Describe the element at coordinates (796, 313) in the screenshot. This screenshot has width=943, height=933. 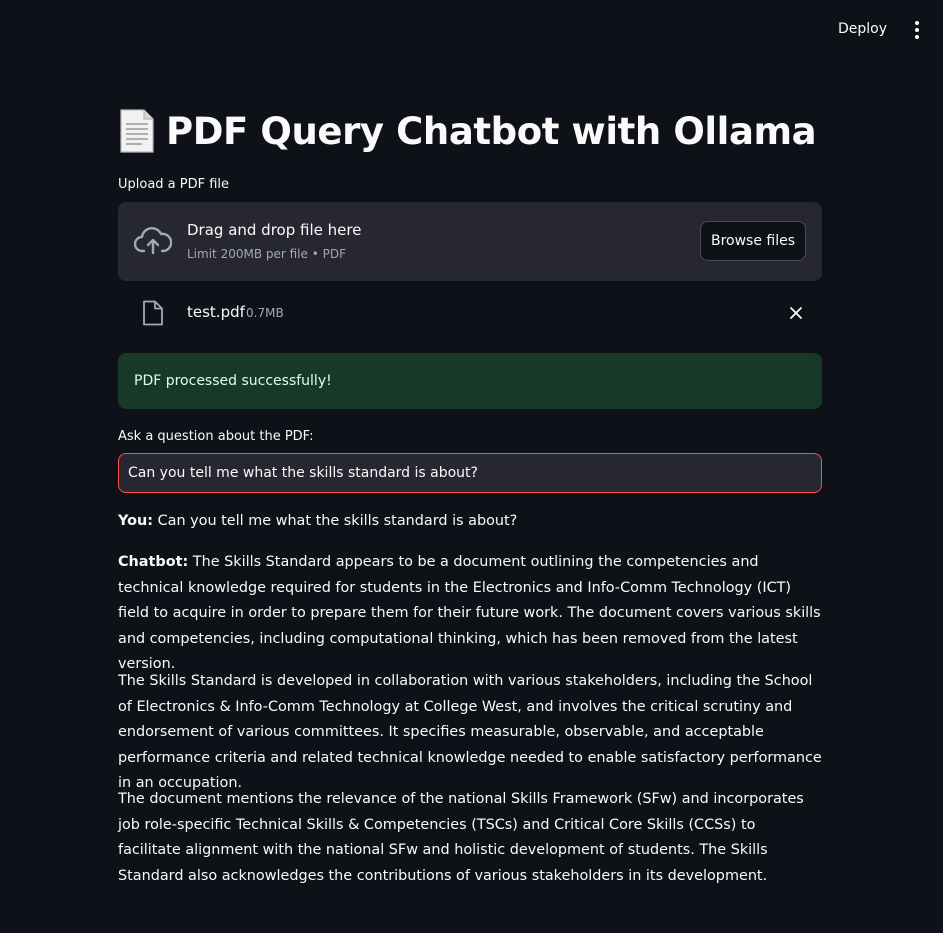
I see `close-icon` at that location.